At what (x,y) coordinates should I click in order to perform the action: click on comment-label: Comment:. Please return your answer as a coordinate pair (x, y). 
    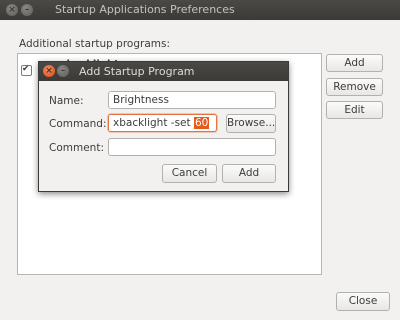
    Looking at the image, I should click on (76, 148).